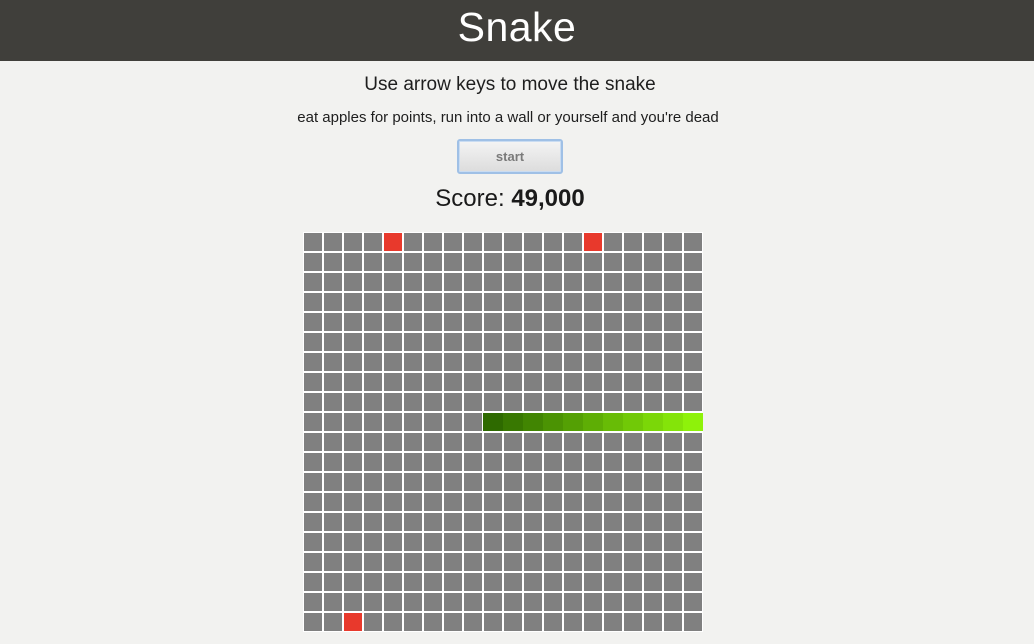 Image resolution: width=1034 pixels, height=644 pixels. I want to click on snake-segment, so click(653, 422).